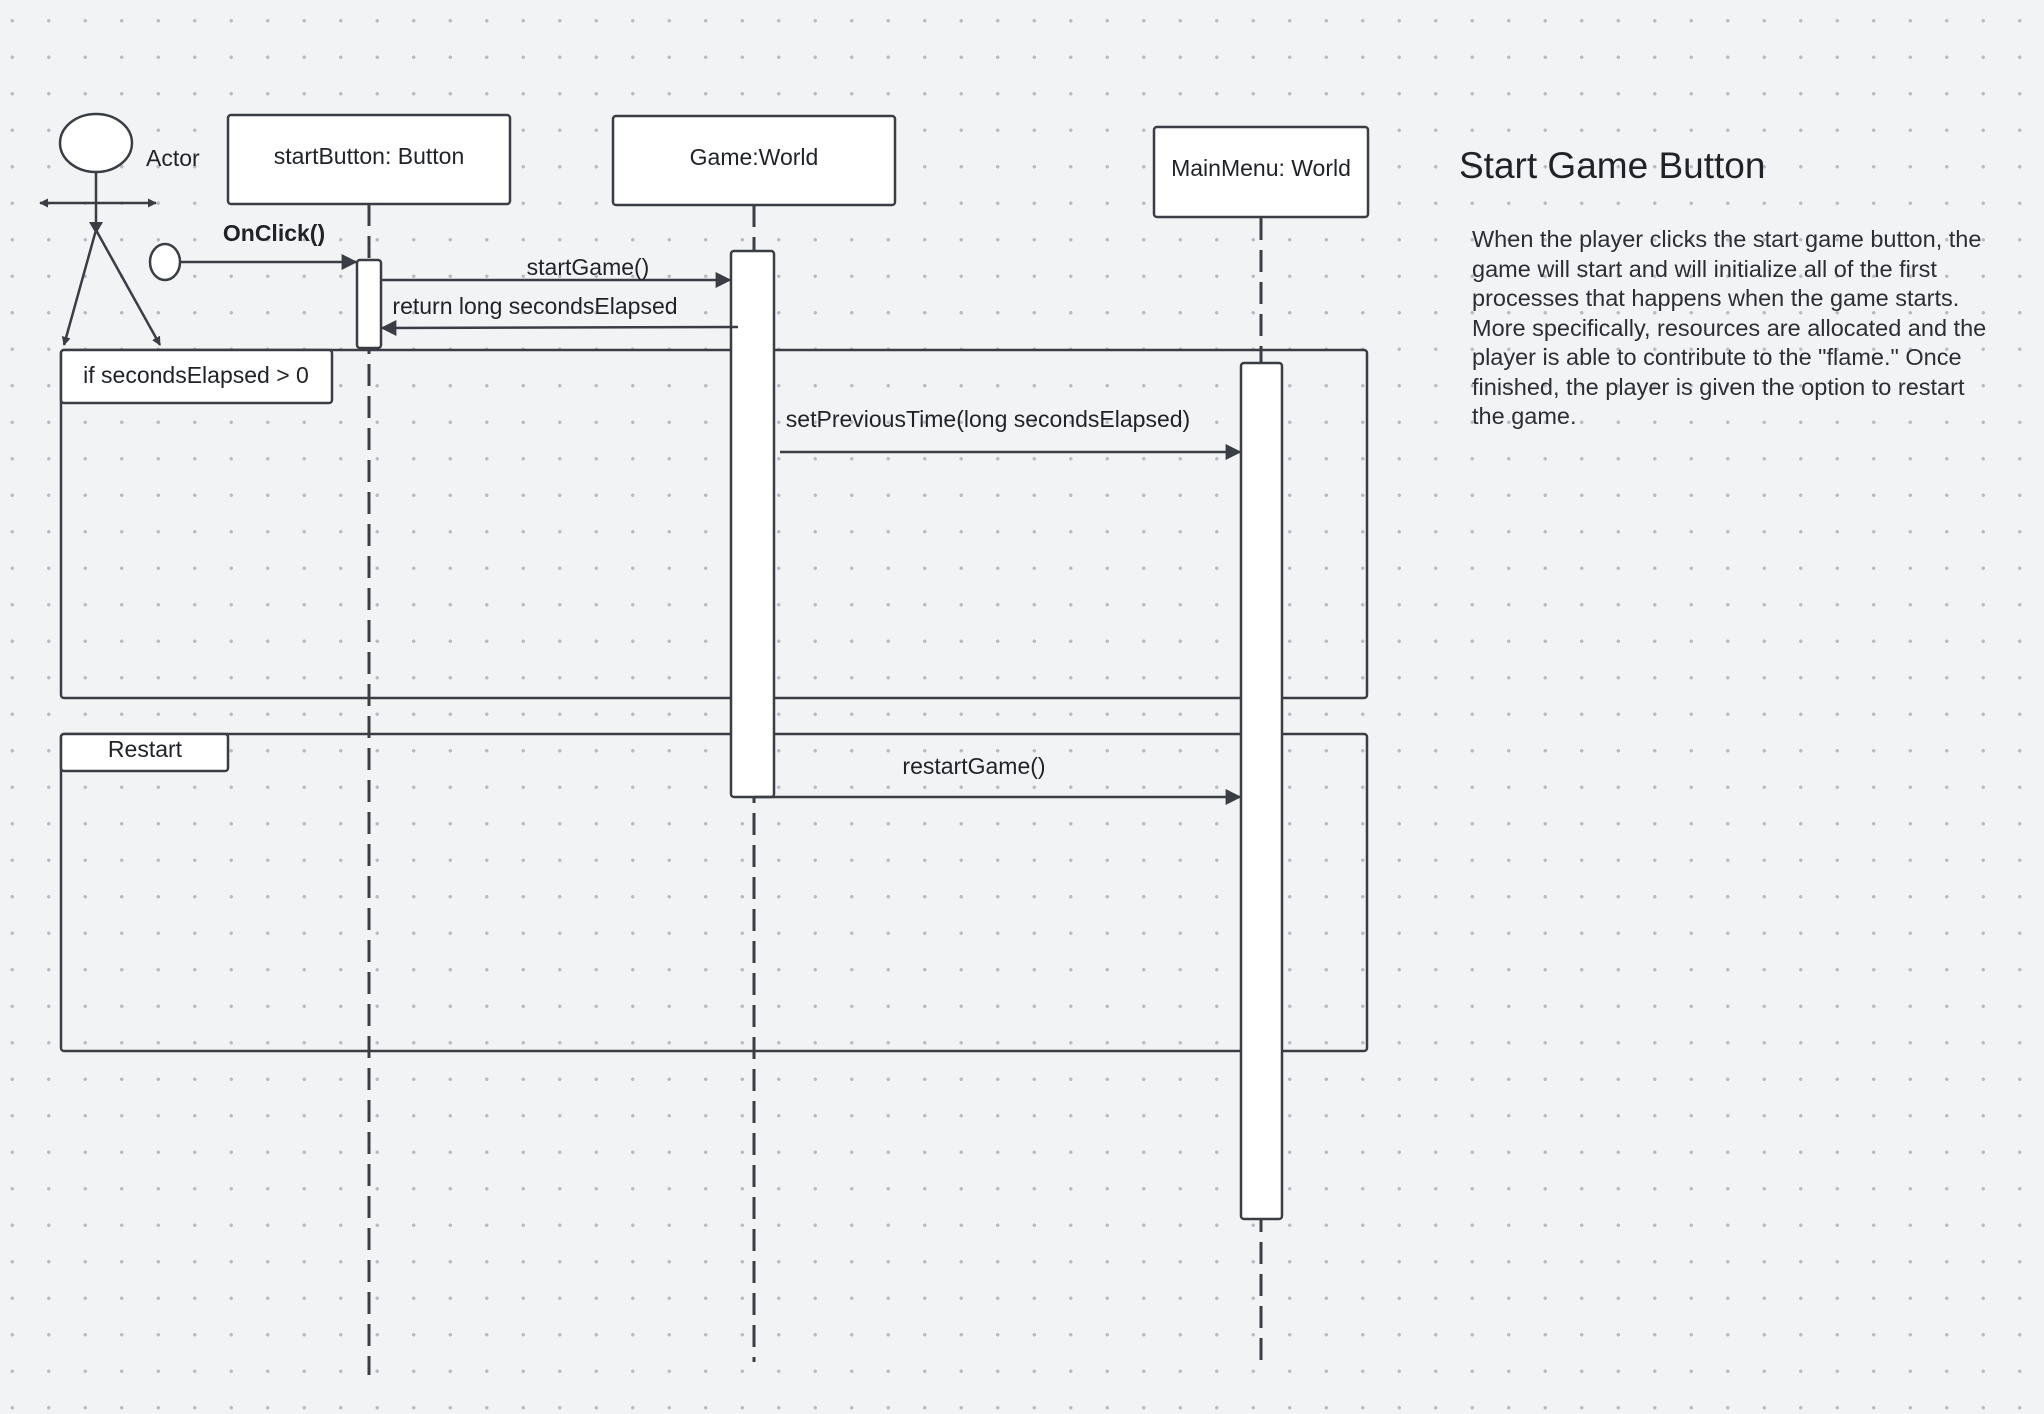 Image resolution: width=2044 pixels, height=1414 pixels. Describe the element at coordinates (988, 419) in the screenshot. I see `message-setprevioustime-label: setPreviousTime(long secondsElapsed)` at that location.